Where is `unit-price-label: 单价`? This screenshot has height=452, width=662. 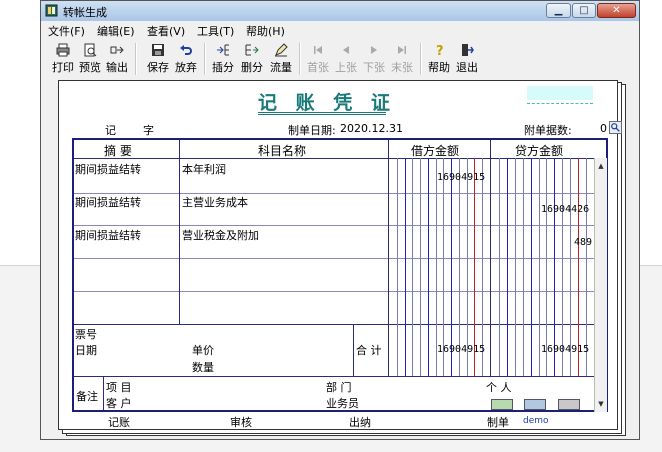 unit-price-label: 单价 is located at coordinates (203, 350).